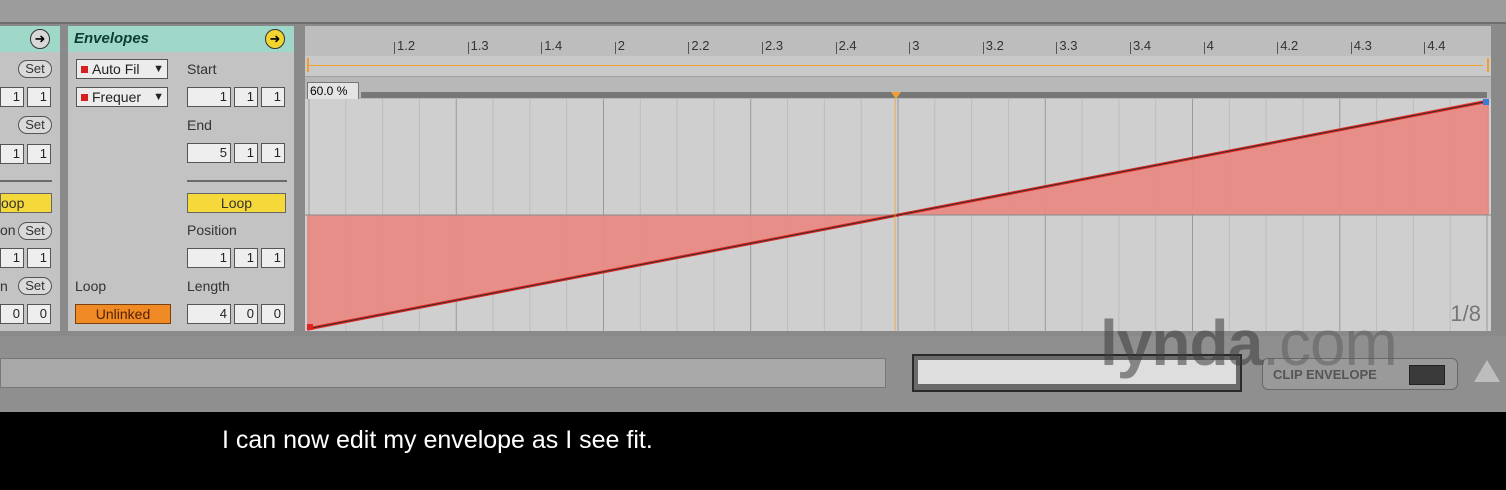  What do you see at coordinates (202, 69) in the screenshot?
I see `start-label: Start` at bounding box center [202, 69].